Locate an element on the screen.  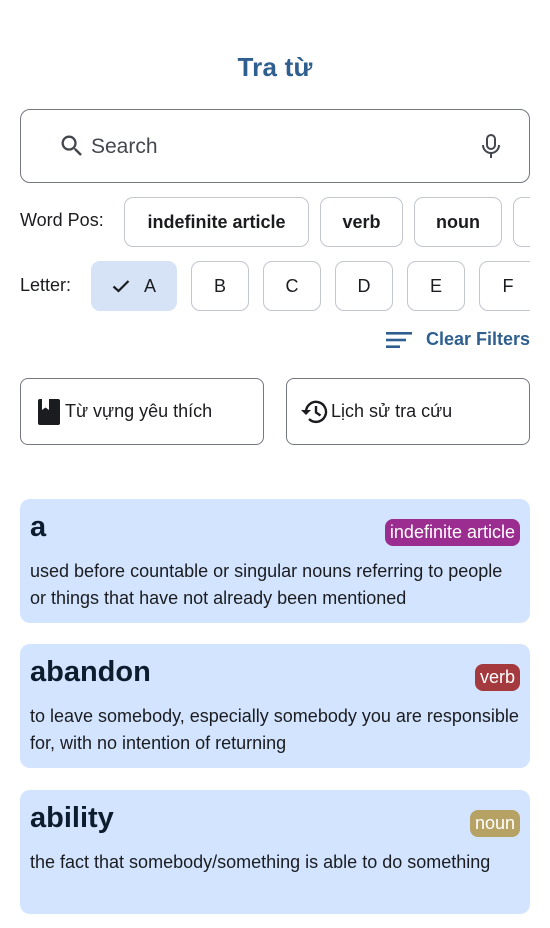
pos-chip-verb: verb is located at coordinates (361, 222).